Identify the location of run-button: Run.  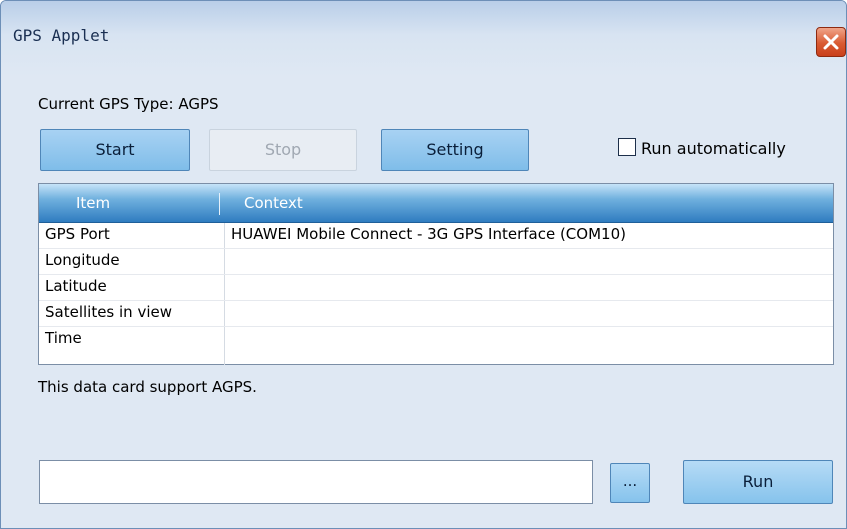
(758, 482).